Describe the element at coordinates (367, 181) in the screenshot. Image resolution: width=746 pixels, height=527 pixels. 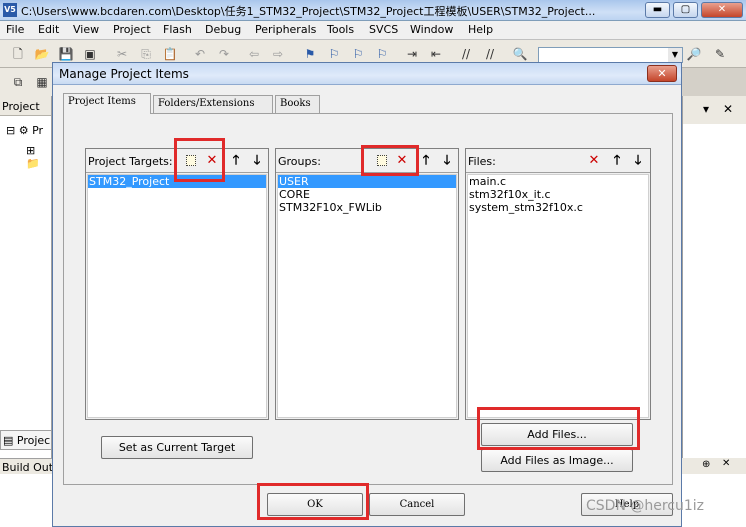
I see `list-item: USER` at that location.